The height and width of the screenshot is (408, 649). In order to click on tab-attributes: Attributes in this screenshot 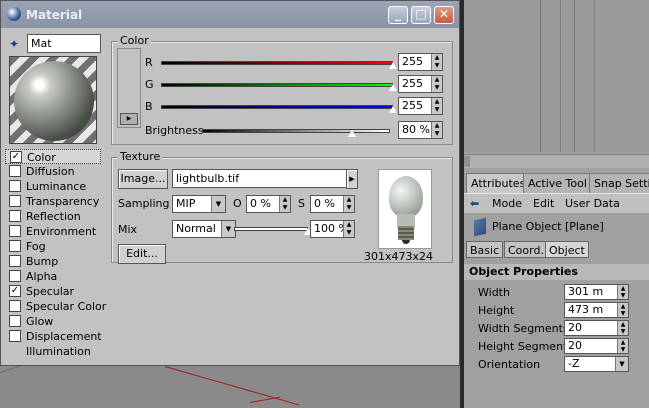, I will do `click(498, 183)`.